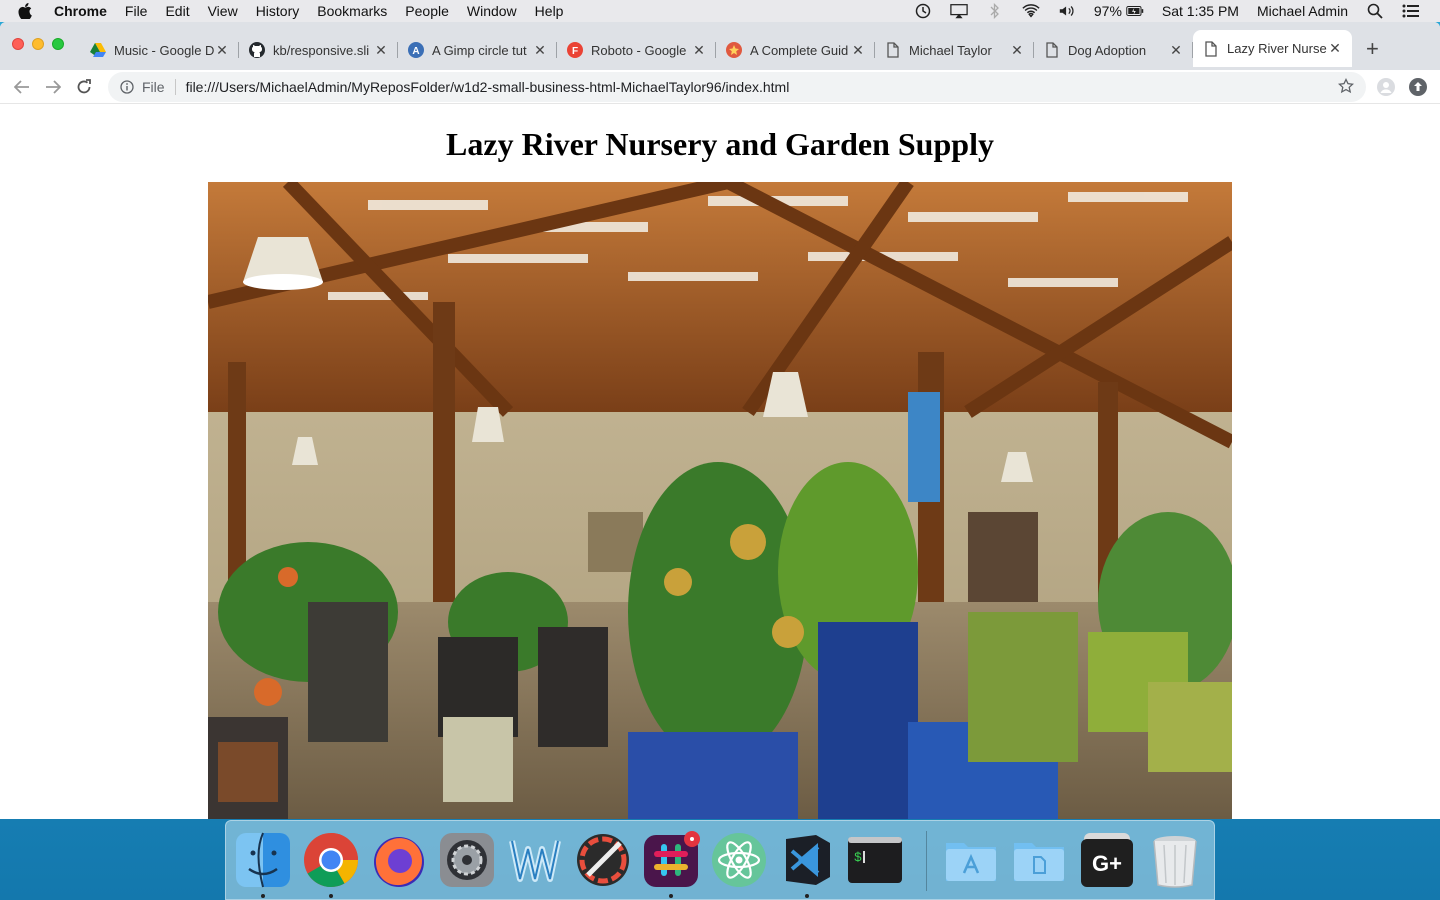  What do you see at coordinates (80, 11) in the screenshot?
I see `menu-app-name: Chrome` at bounding box center [80, 11].